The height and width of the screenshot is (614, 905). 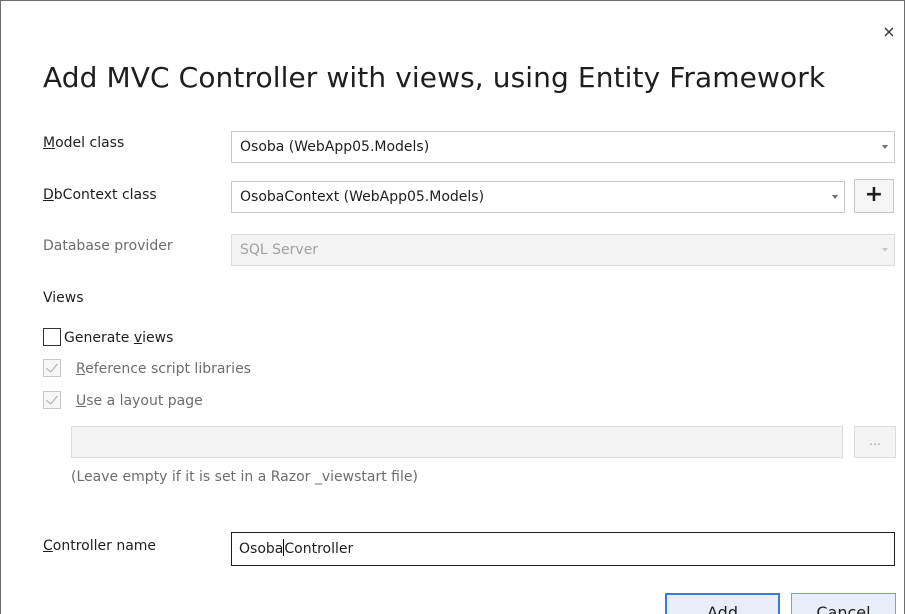 I want to click on views-section-label: Views, so click(x=63, y=298).